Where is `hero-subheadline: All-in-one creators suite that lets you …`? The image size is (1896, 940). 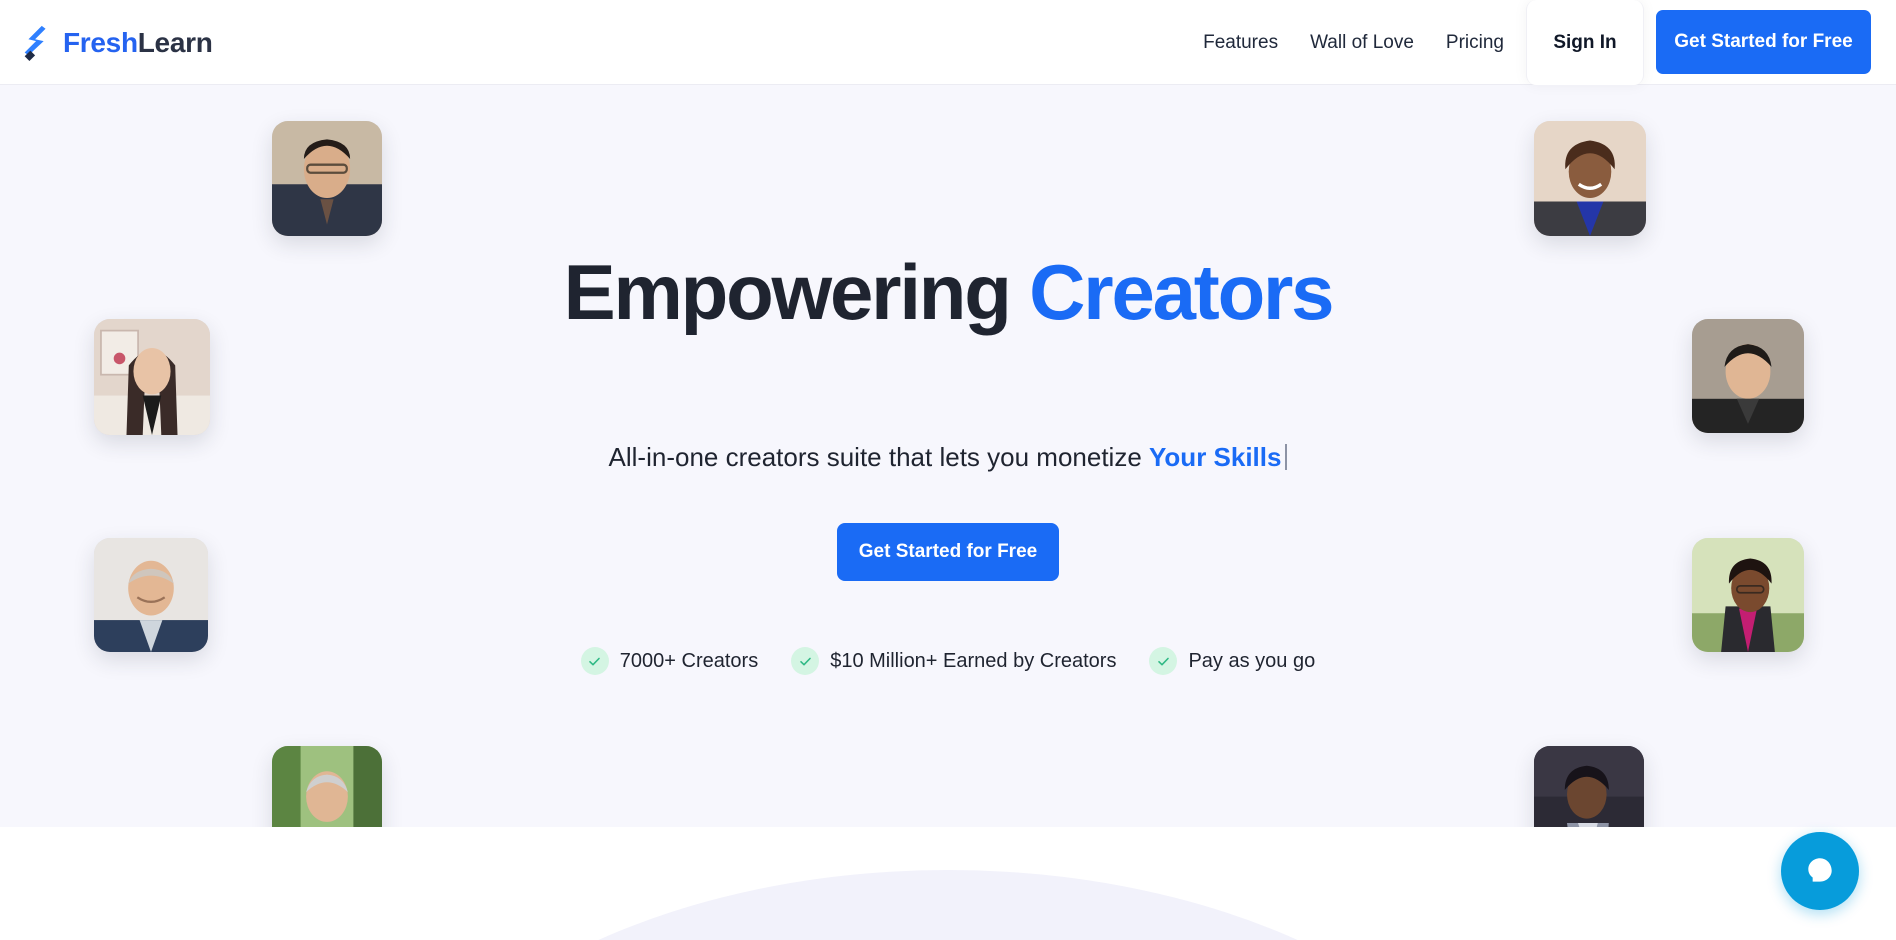
hero-subheadline: All-in-one creators suite that lets you … is located at coordinates (948, 458).